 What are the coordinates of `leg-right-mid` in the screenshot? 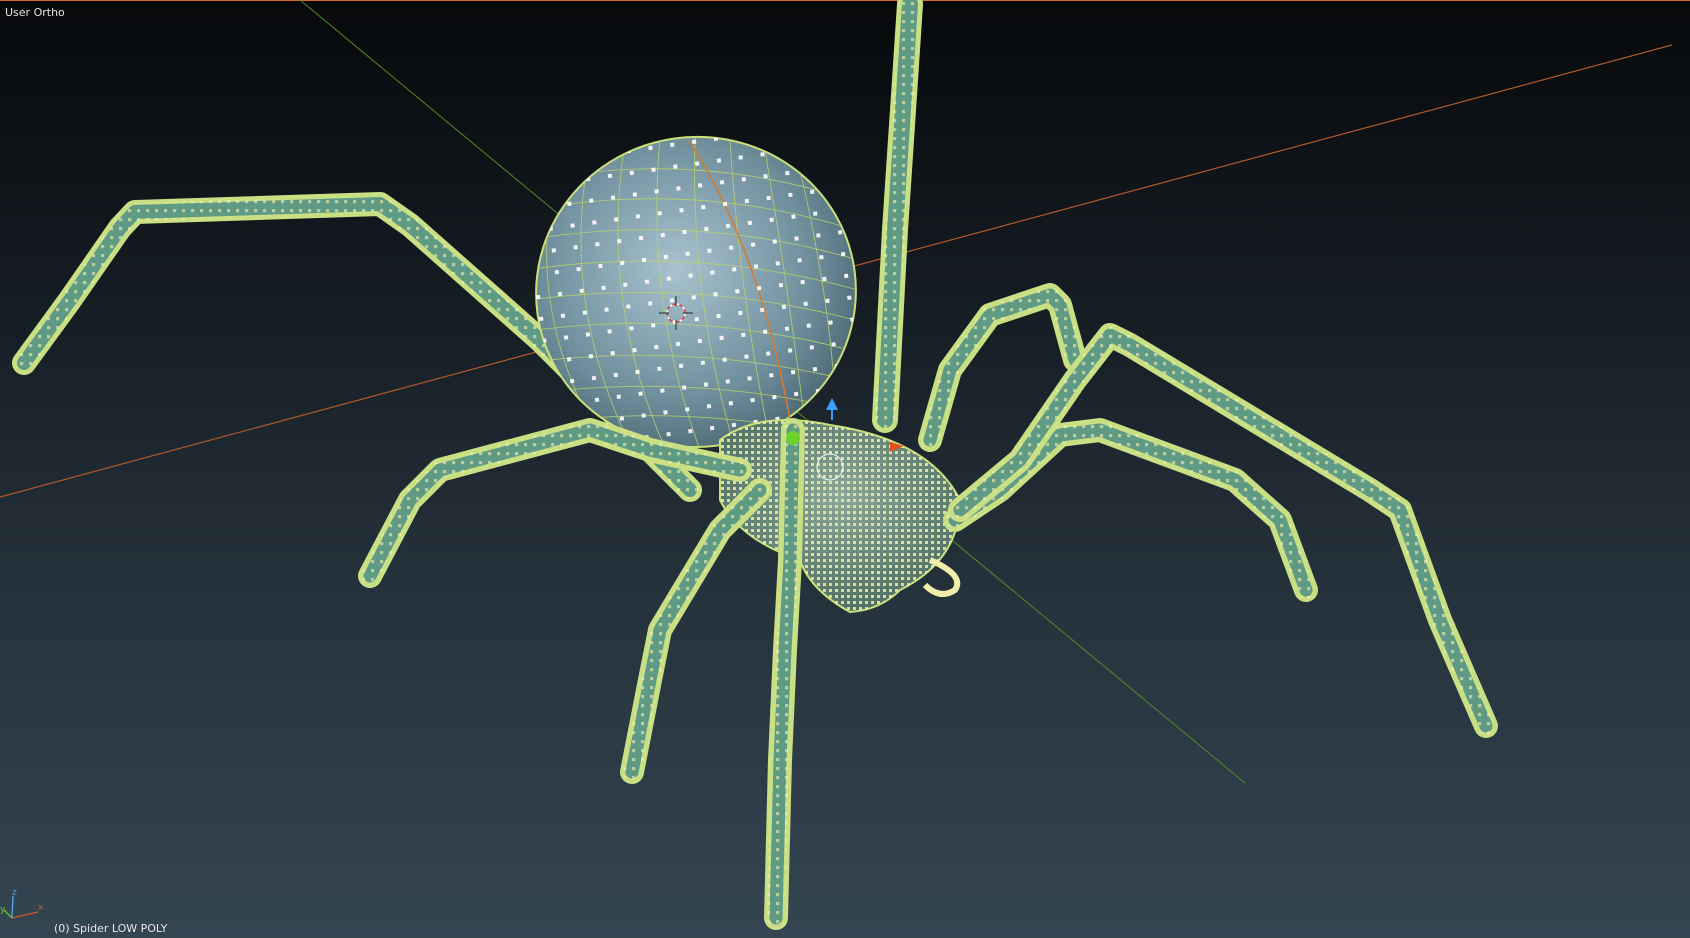 It's located at (1130, 510).